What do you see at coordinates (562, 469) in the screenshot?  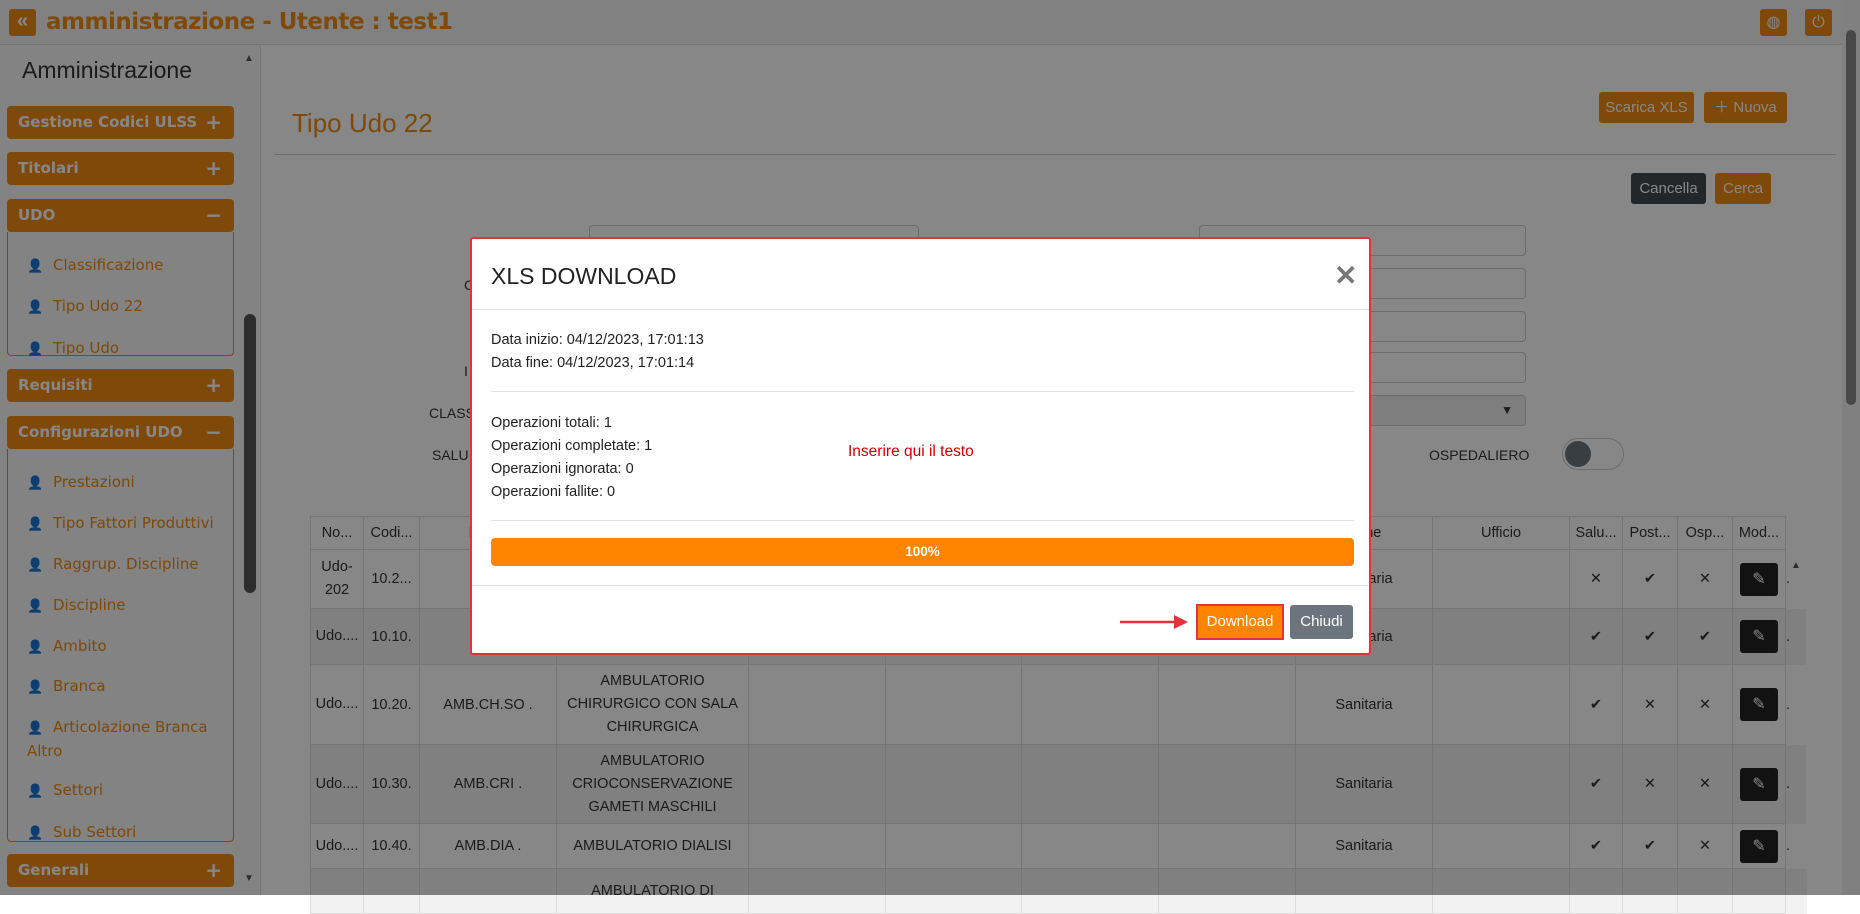 I see `operazioni-ignorata: Operazioni ignorata: 0` at bounding box center [562, 469].